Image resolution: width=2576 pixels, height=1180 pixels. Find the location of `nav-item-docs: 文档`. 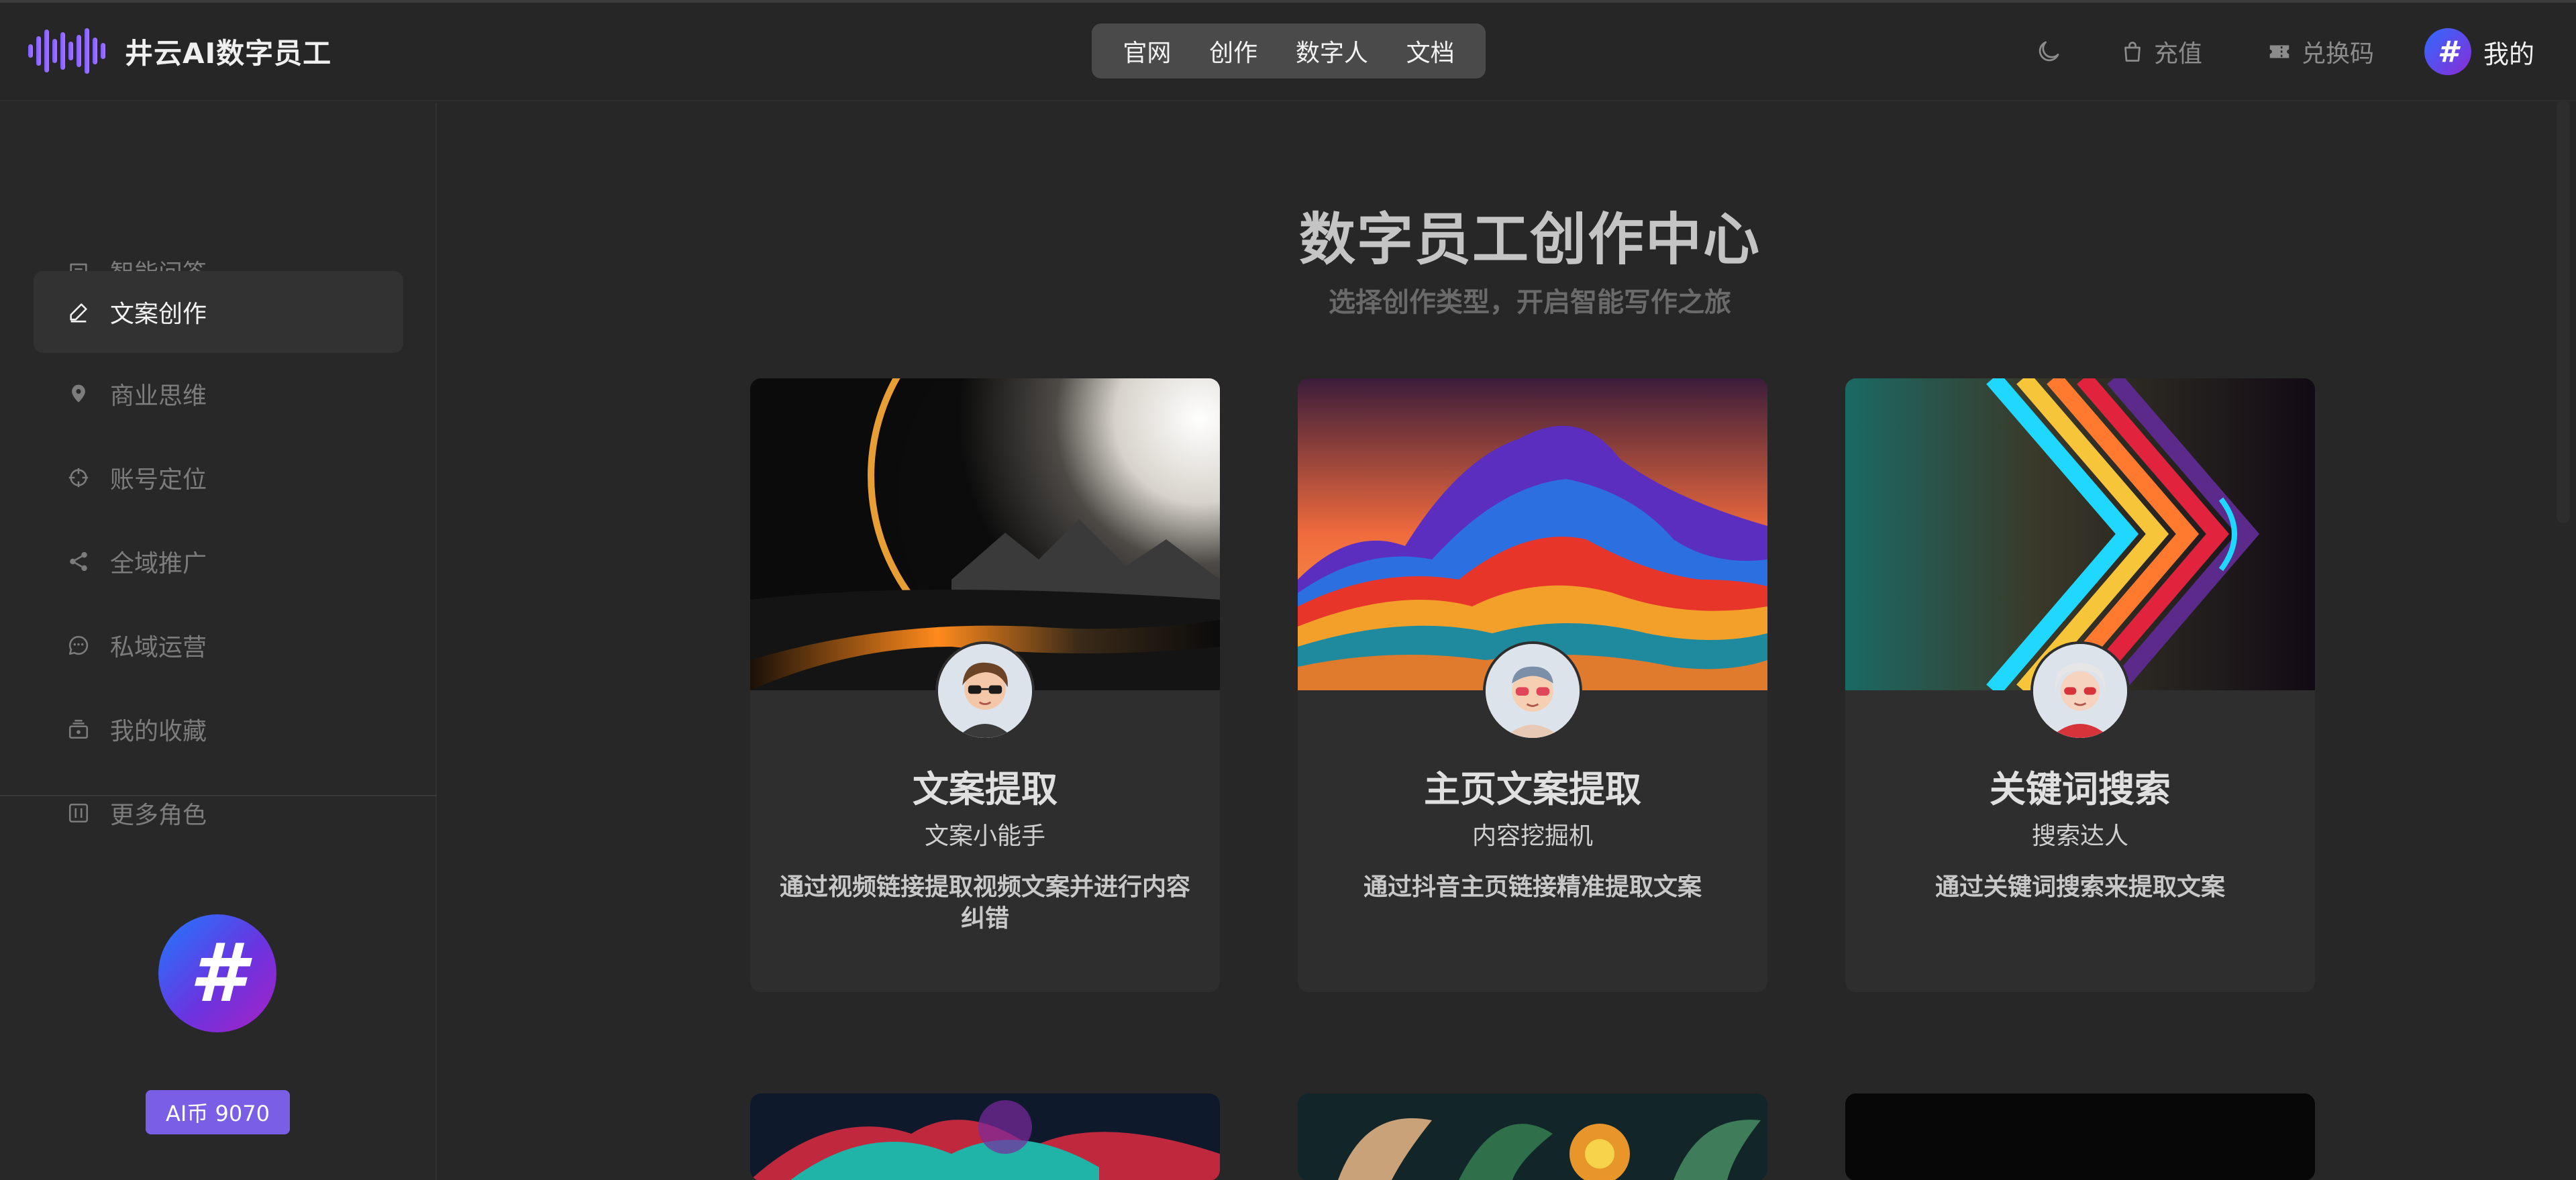

nav-item-docs: 文档 is located at coordinates (1430, 51).